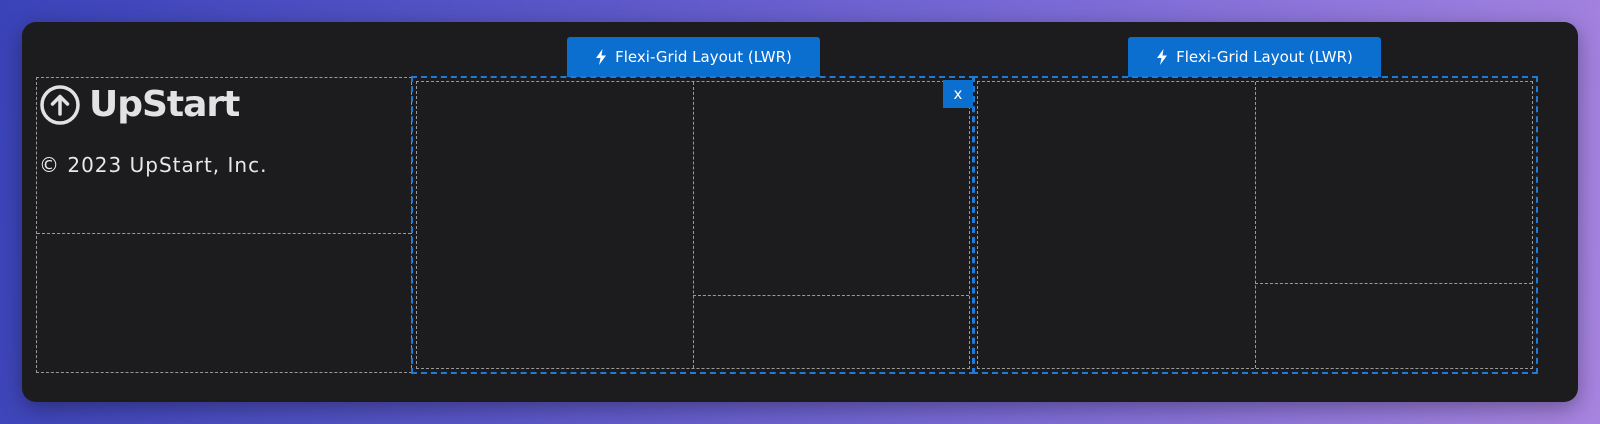 The height and width of the screenshot is (424, 1600). Describe the element at coordinates (224, 233) in the screenshot. I see `region-divider` at that location.